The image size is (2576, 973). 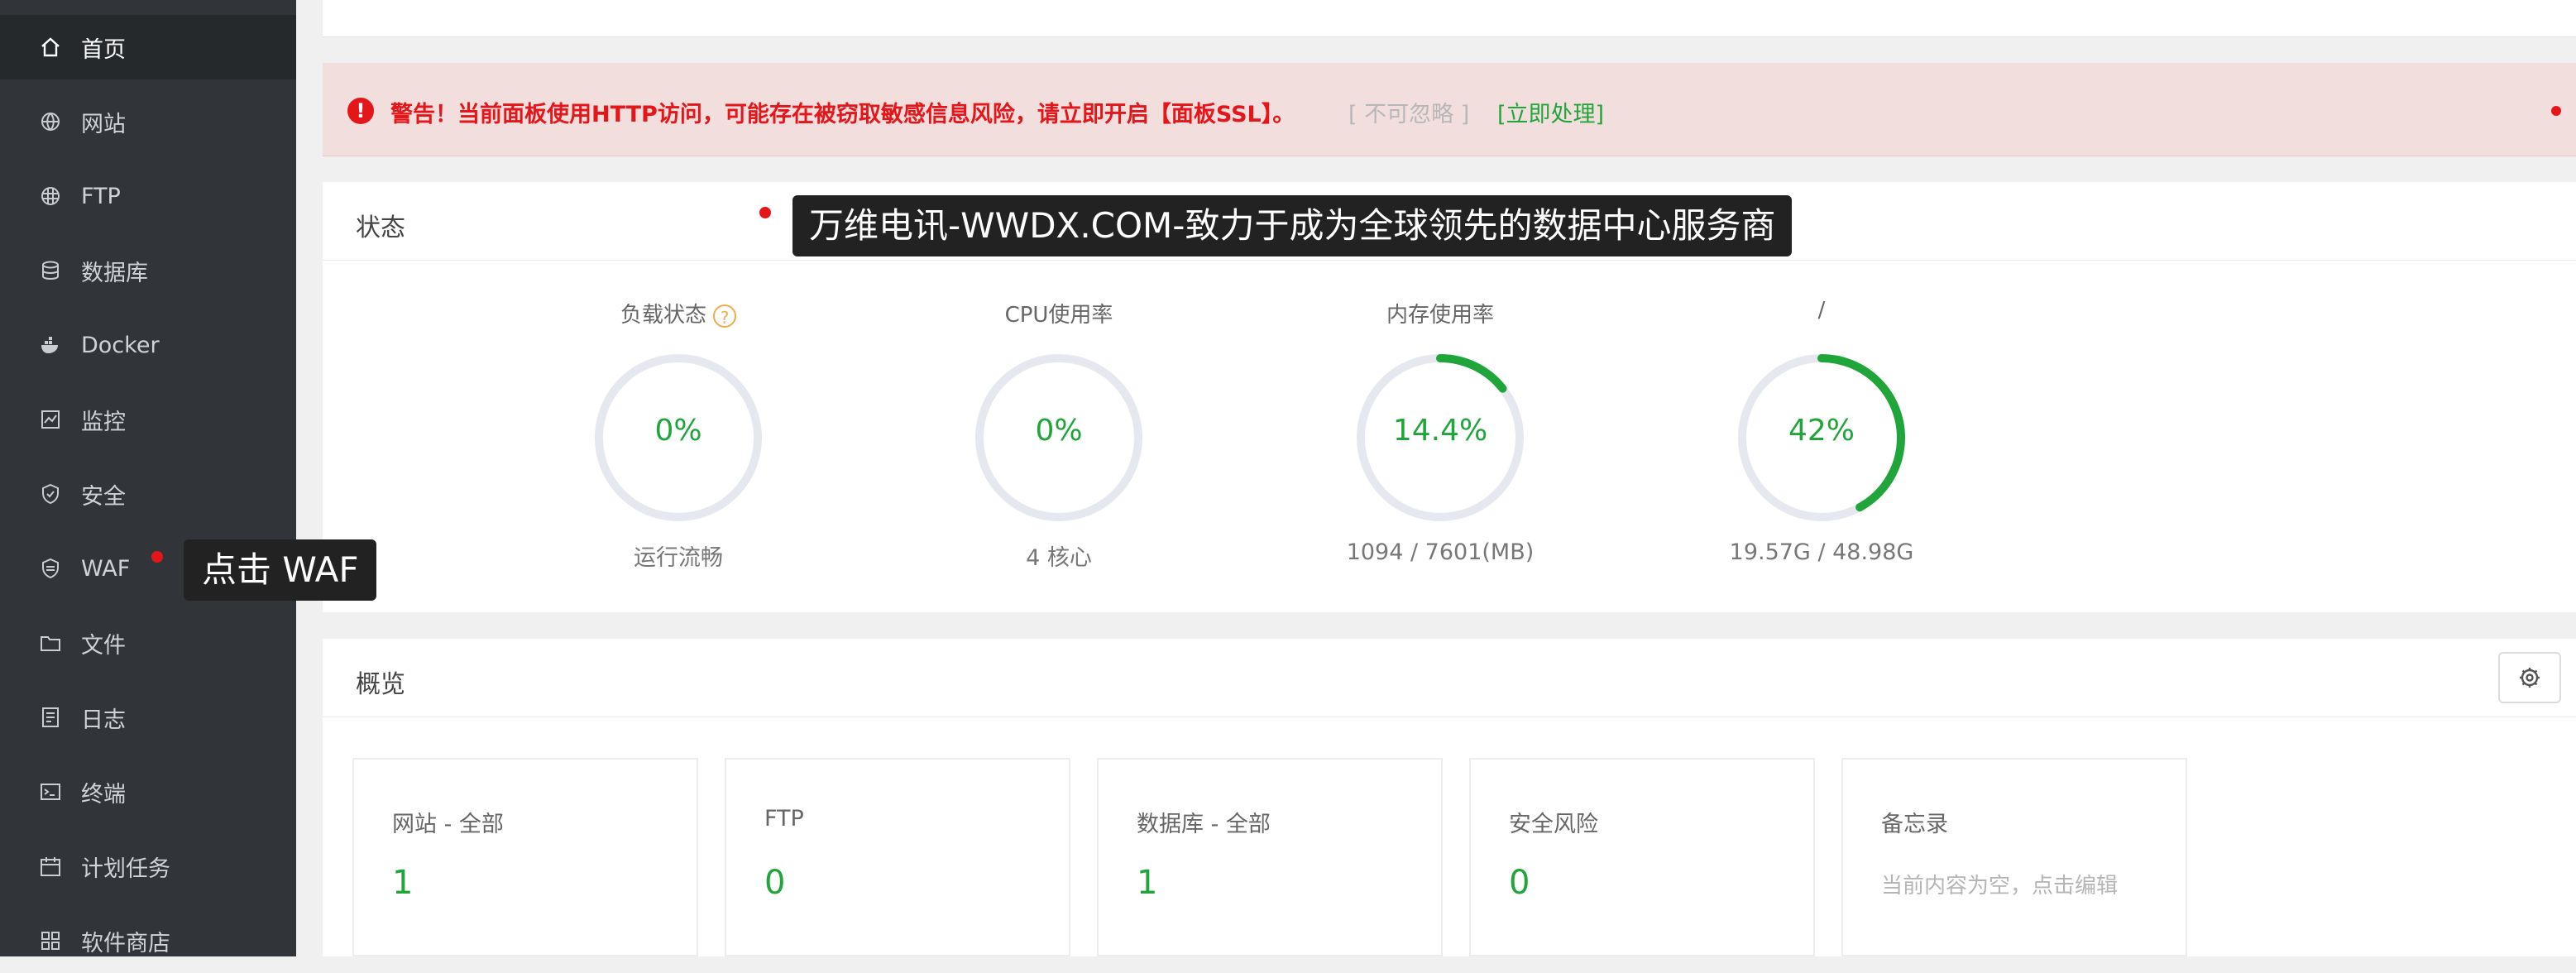 I want to click on overview-settings-button, so click(x=2530, y=677).